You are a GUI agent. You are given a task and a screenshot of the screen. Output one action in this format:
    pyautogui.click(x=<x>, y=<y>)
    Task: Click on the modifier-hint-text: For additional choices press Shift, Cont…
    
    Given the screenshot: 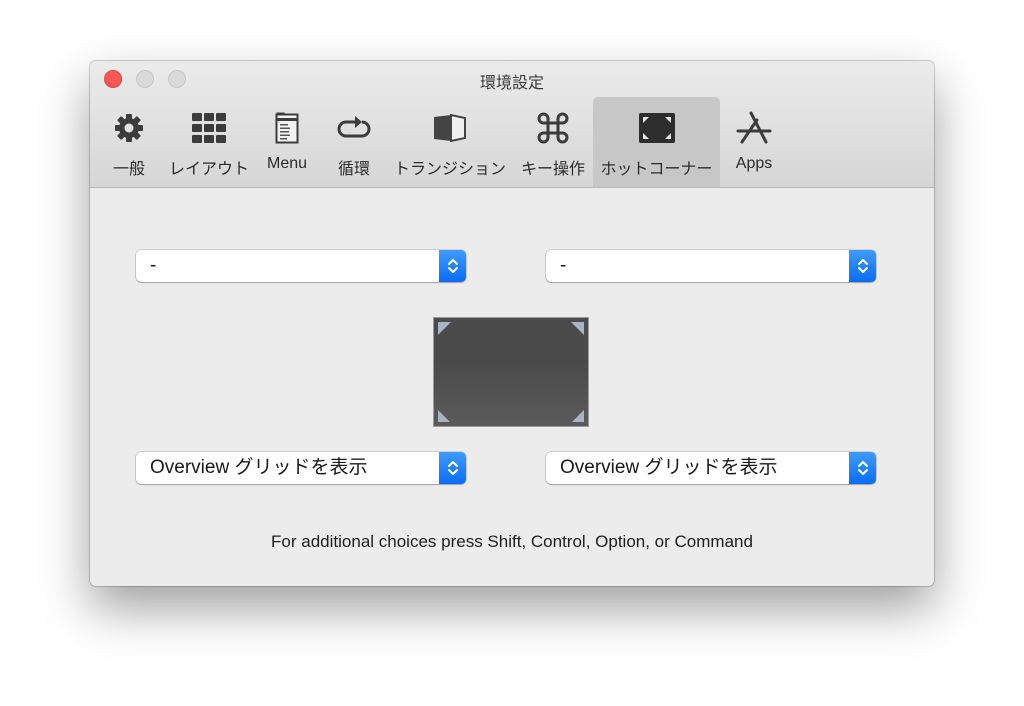 What is the action you would take?
    pyautogui.click(x=512, y=541)
    